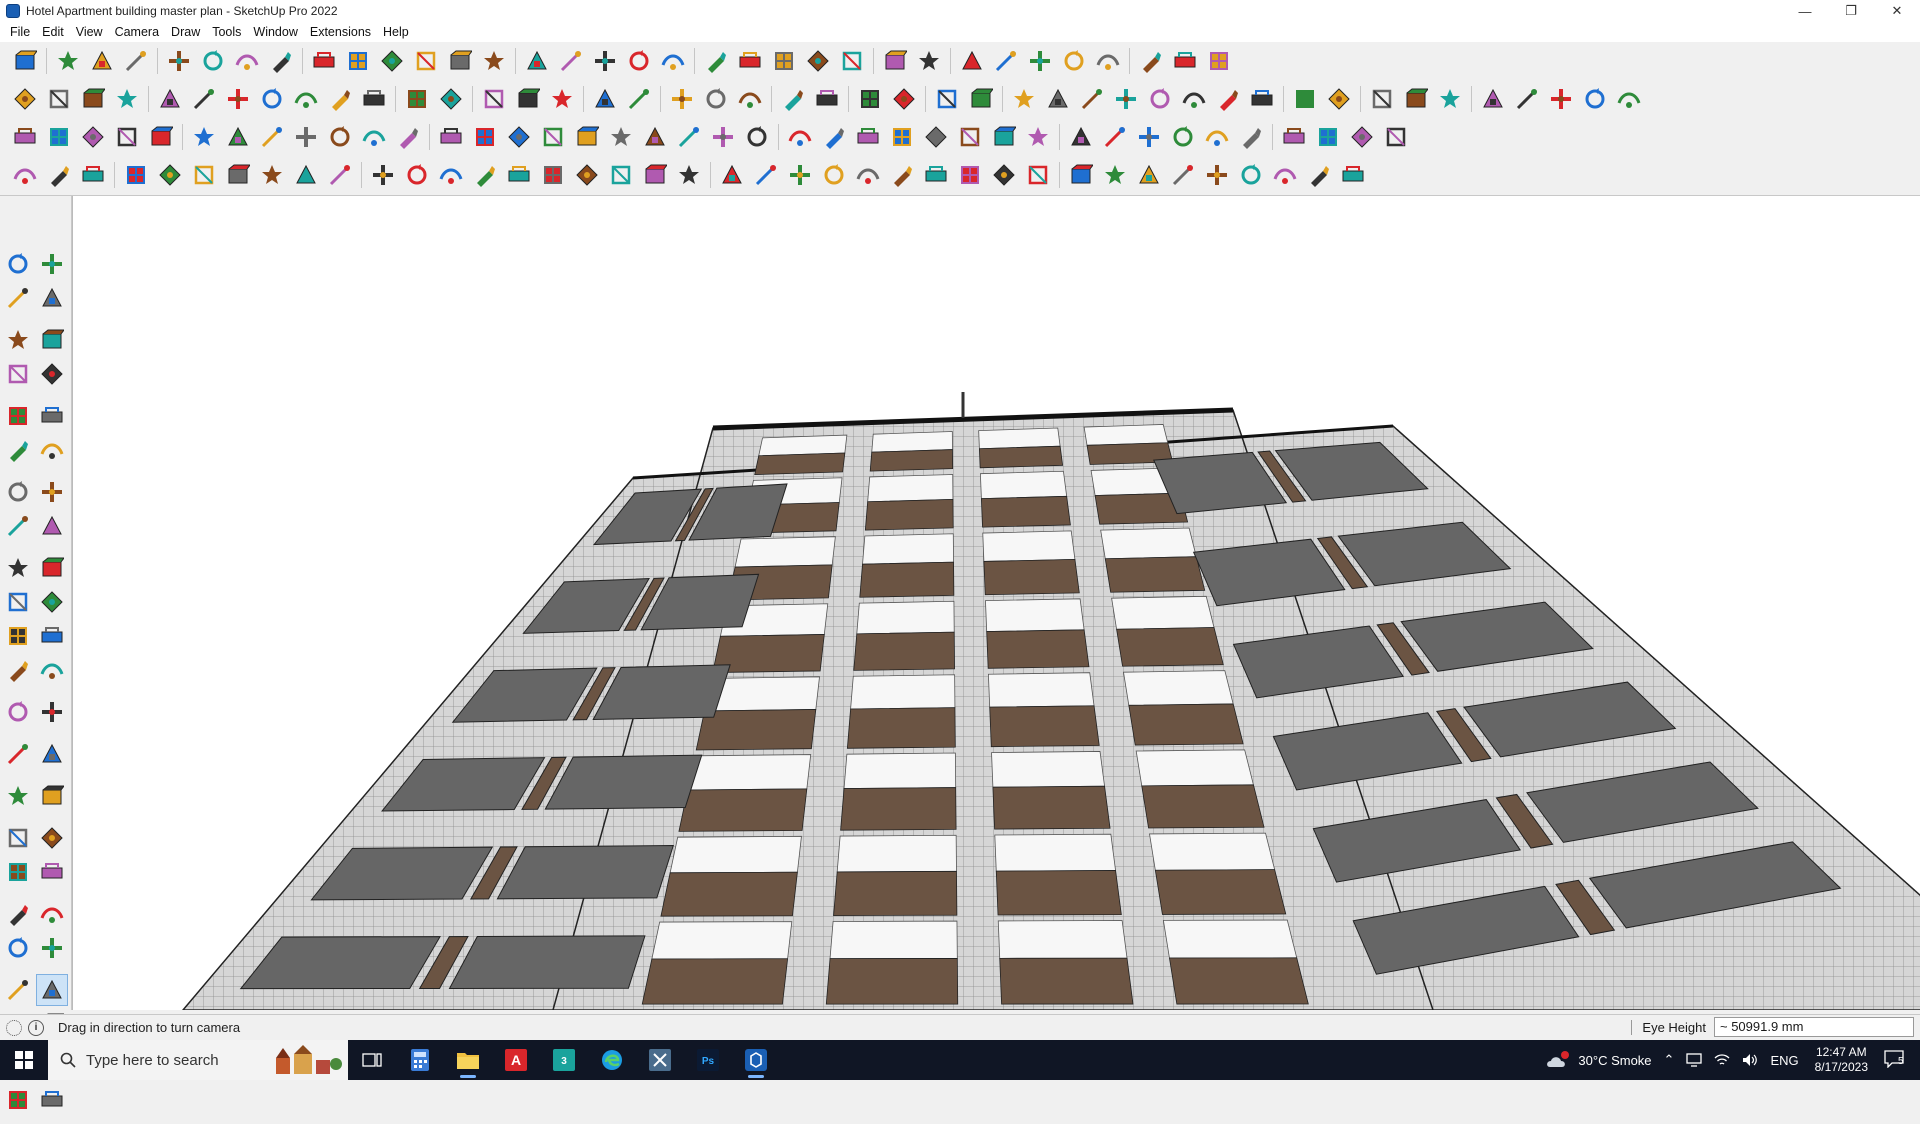 This screenshot has height=1124, width=1920. What do you see at coordinates (1614, 1060) in the screenshot?
I see `weather-text: 30°C Smoke` at bounding box center [1614, 1060].